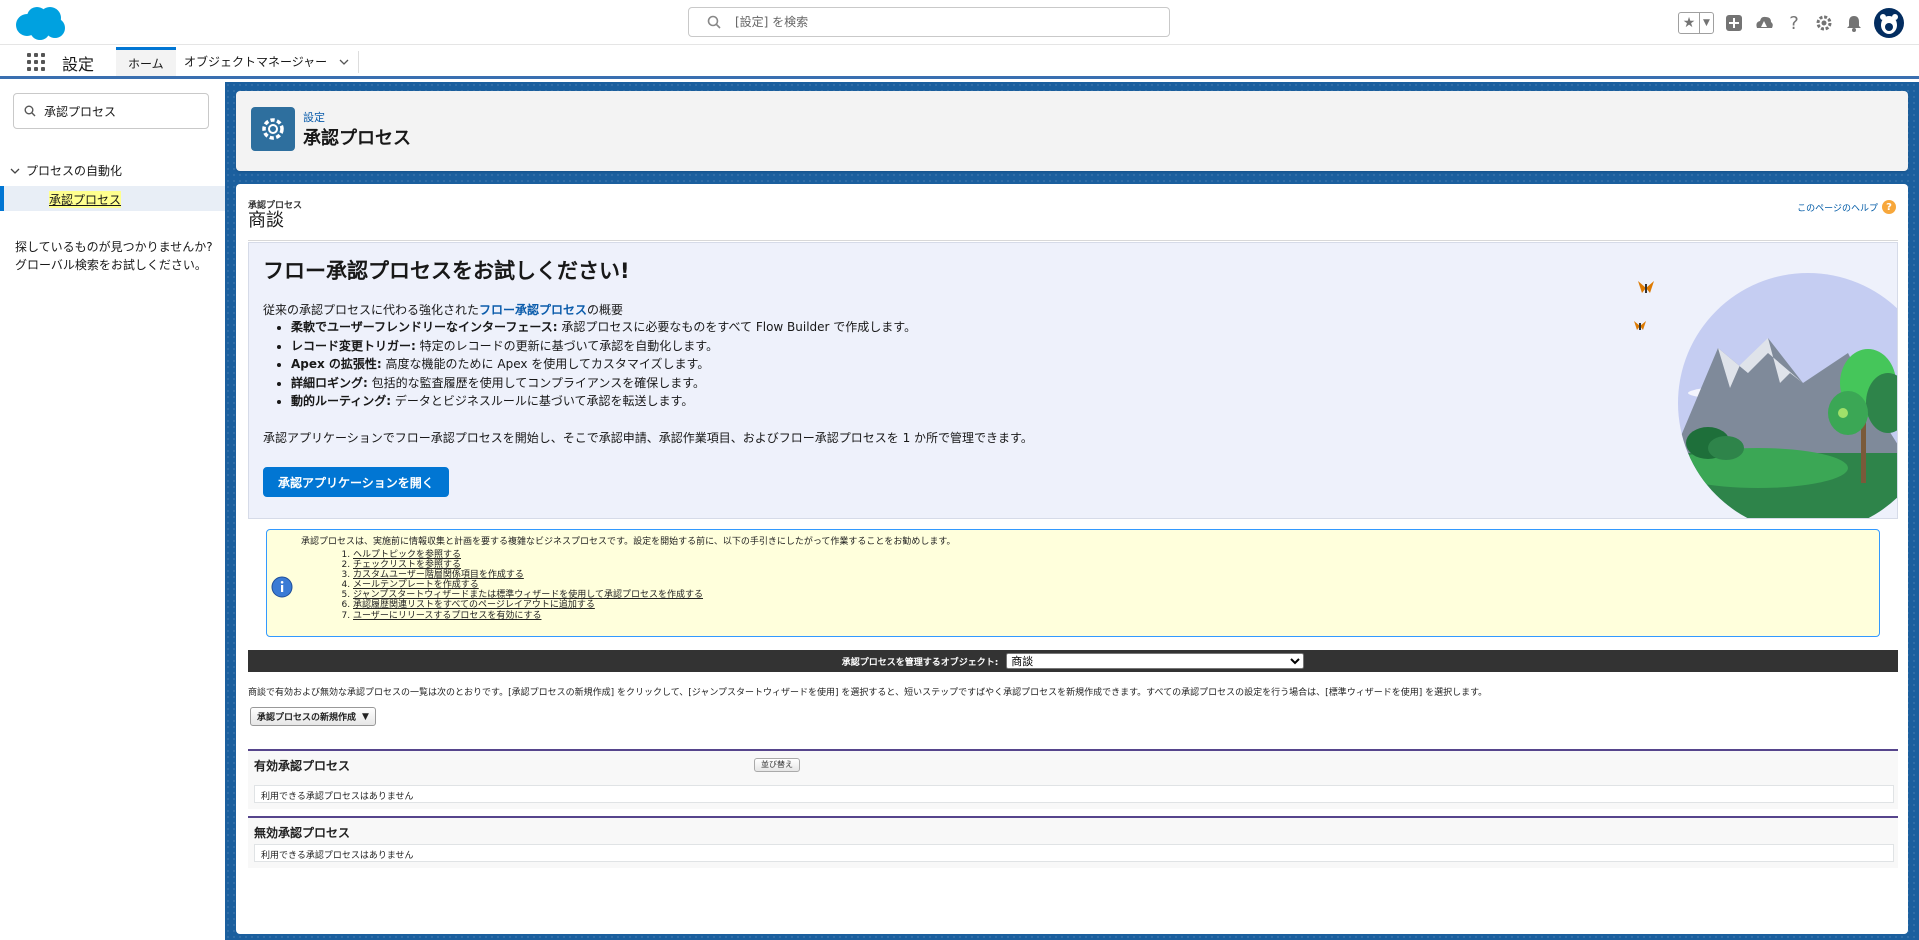  Describe the element at coordinates (307, 718) in the screenshot. I see `new-button-label: 承認プロセスの新規作成` at that location.